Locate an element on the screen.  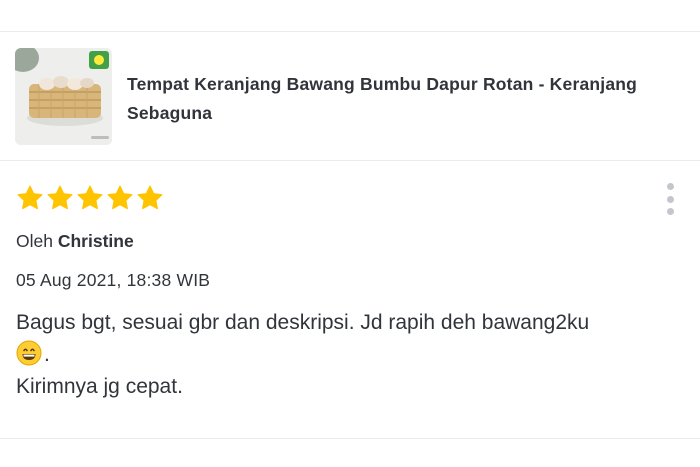
review-byline: Oleh Christine is located at coordinates (75, 241).